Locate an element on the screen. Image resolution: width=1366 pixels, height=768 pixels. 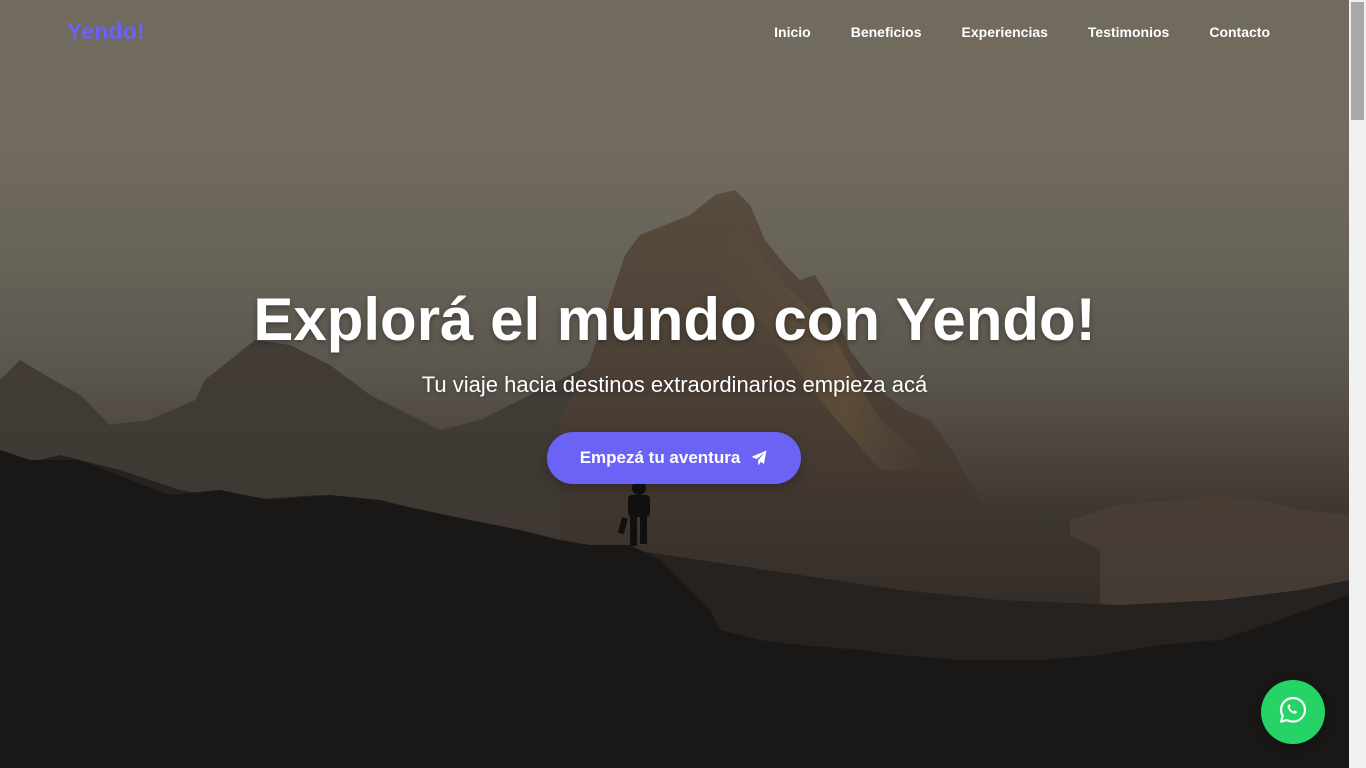
whatsapp-chat-button is located at coordinates (1293, 712).